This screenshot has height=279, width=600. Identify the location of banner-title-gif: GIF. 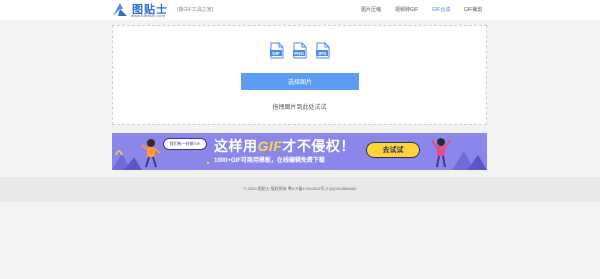
(270, 146).